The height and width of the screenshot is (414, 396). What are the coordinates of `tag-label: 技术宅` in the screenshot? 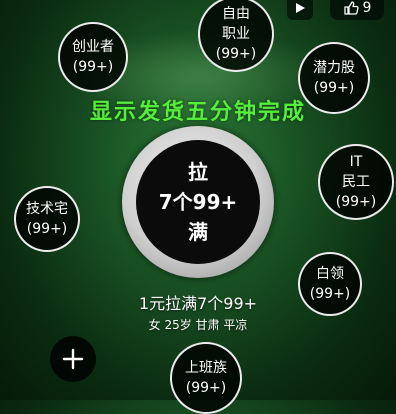 It's located at (47, 209).